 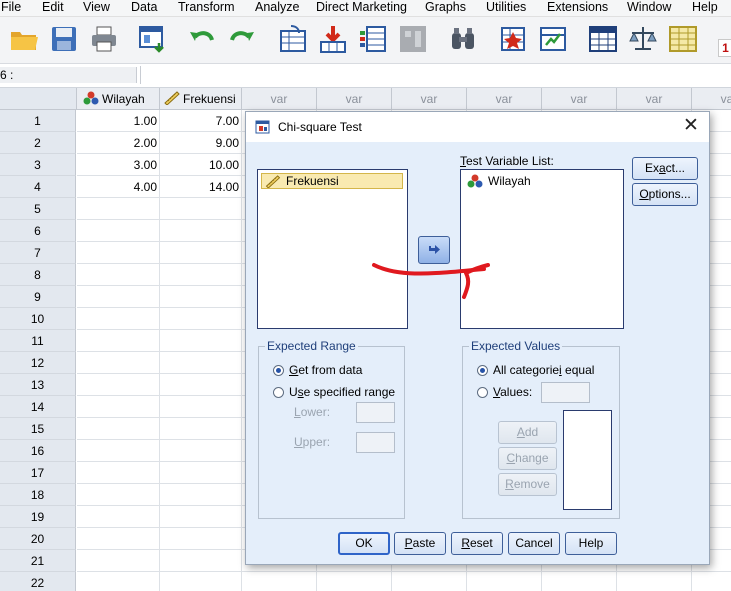 I want to click on insert-cases-icon, so click(x=513, y=39).